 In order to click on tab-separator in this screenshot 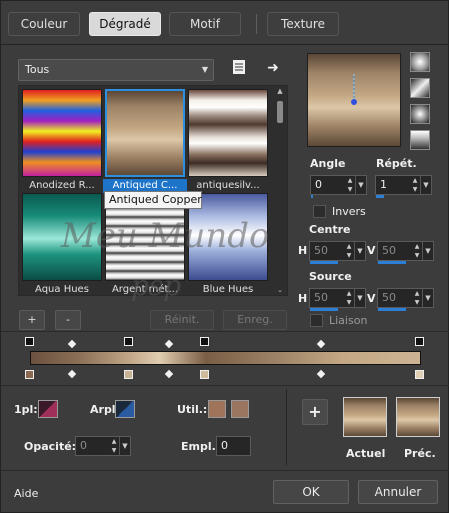, I will do `click(256, 24)`.